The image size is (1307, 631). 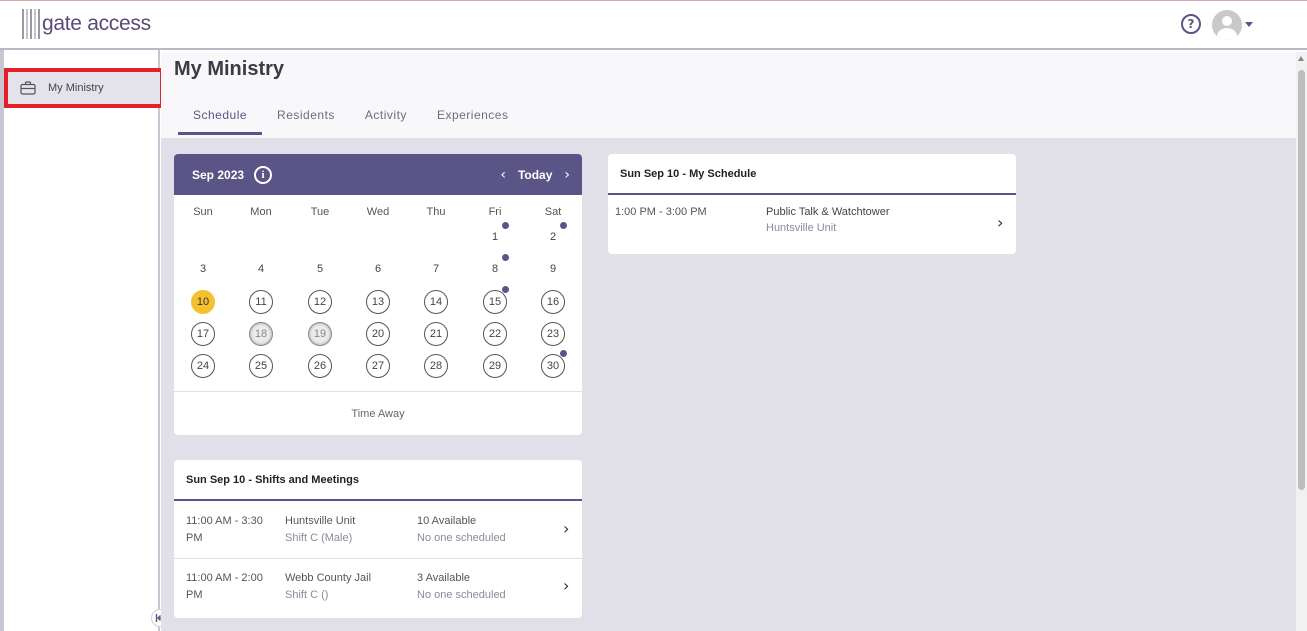 What do you see at coordinates (495, 334) in the screenshot?
I see `calendar-day: 22` at bounding box center [495, 334].